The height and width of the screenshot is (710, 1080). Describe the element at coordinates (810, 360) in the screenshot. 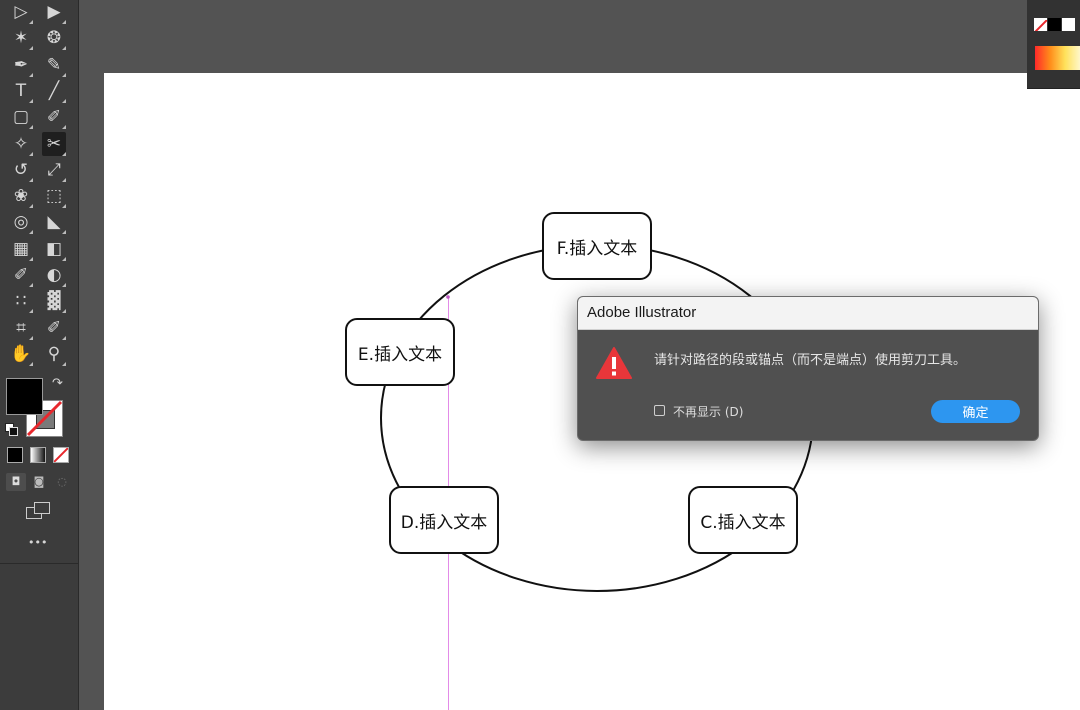

I see `dialog-message: 请针对路径的段或锚点（而不是端点）使用剪刀工具。` at that location.